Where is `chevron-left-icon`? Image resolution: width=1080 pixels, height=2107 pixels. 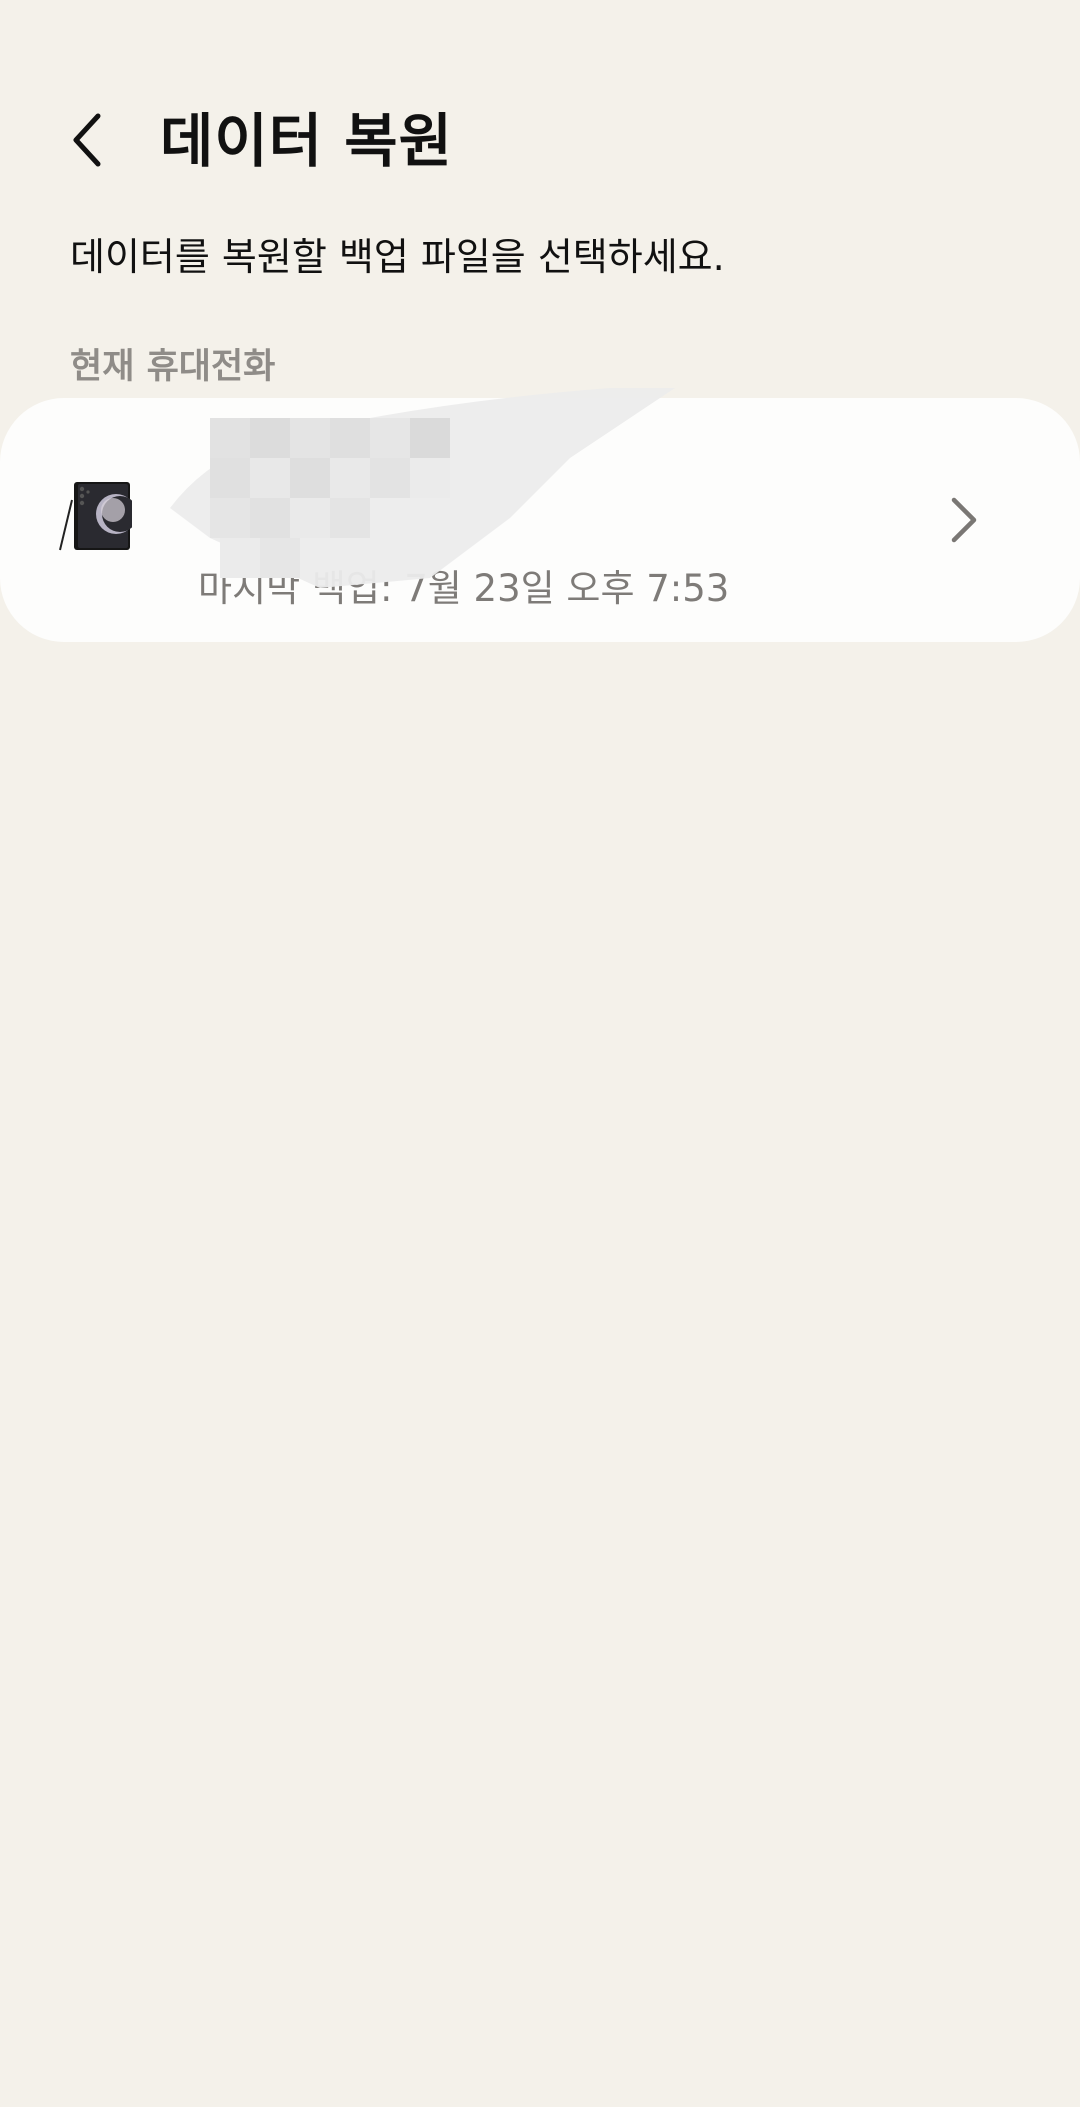
chevron-left-icon is located at coordinates (87, 140).